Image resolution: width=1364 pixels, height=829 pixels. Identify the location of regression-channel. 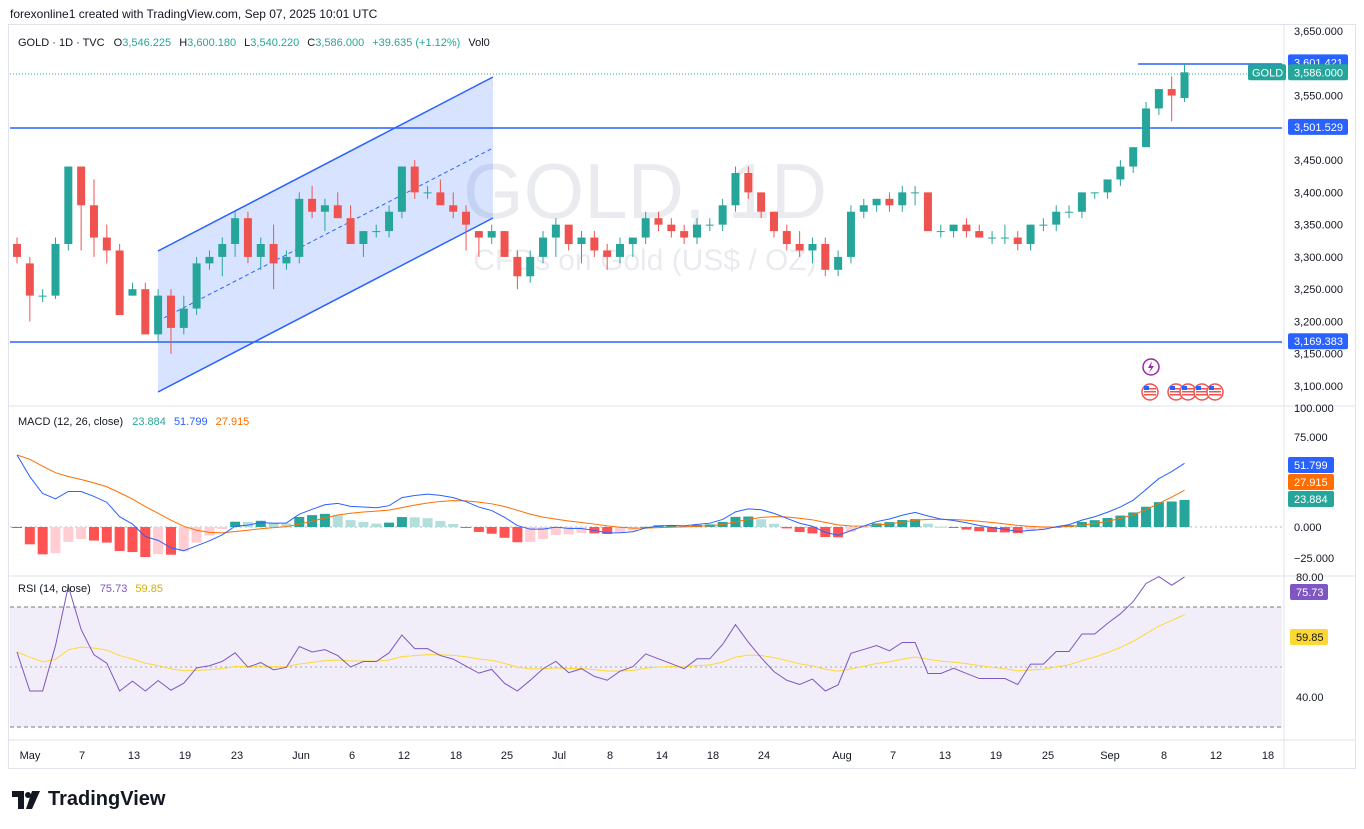
(325, 234).